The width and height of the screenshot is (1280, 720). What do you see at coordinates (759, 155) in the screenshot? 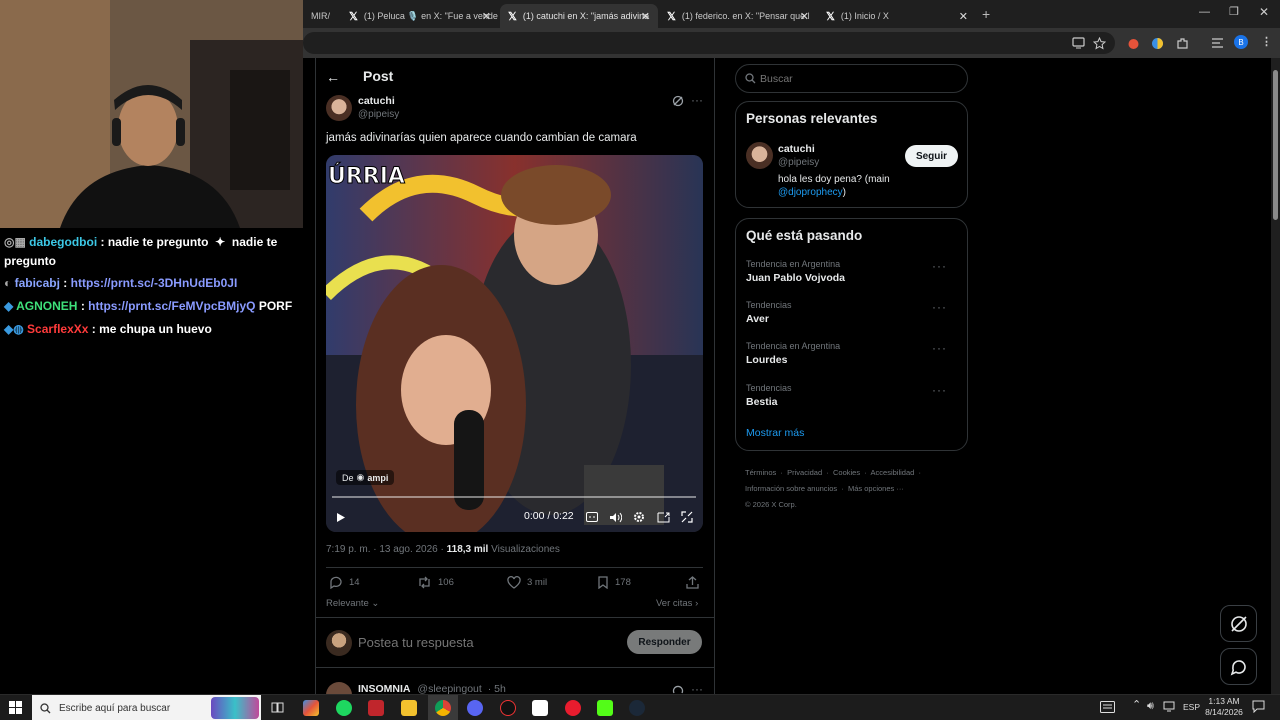
I see `relevant-avatar` at bounding box center [759, 155].